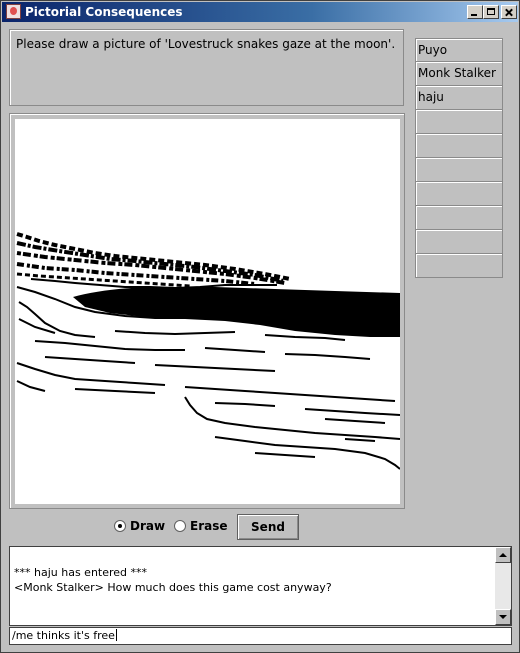 The height and width of the screenshot is (653, 520). I want to click on title-bar: Pictorial Consequences, so click(260, 12).